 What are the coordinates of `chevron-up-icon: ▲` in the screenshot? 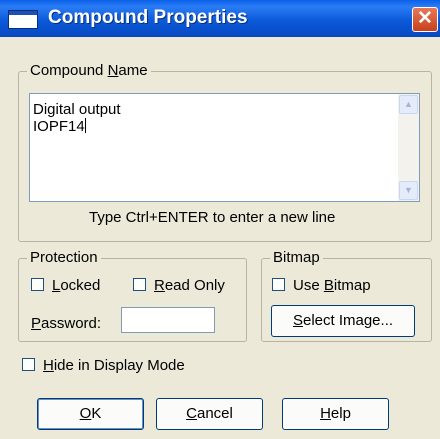 It's located at (408, 104).